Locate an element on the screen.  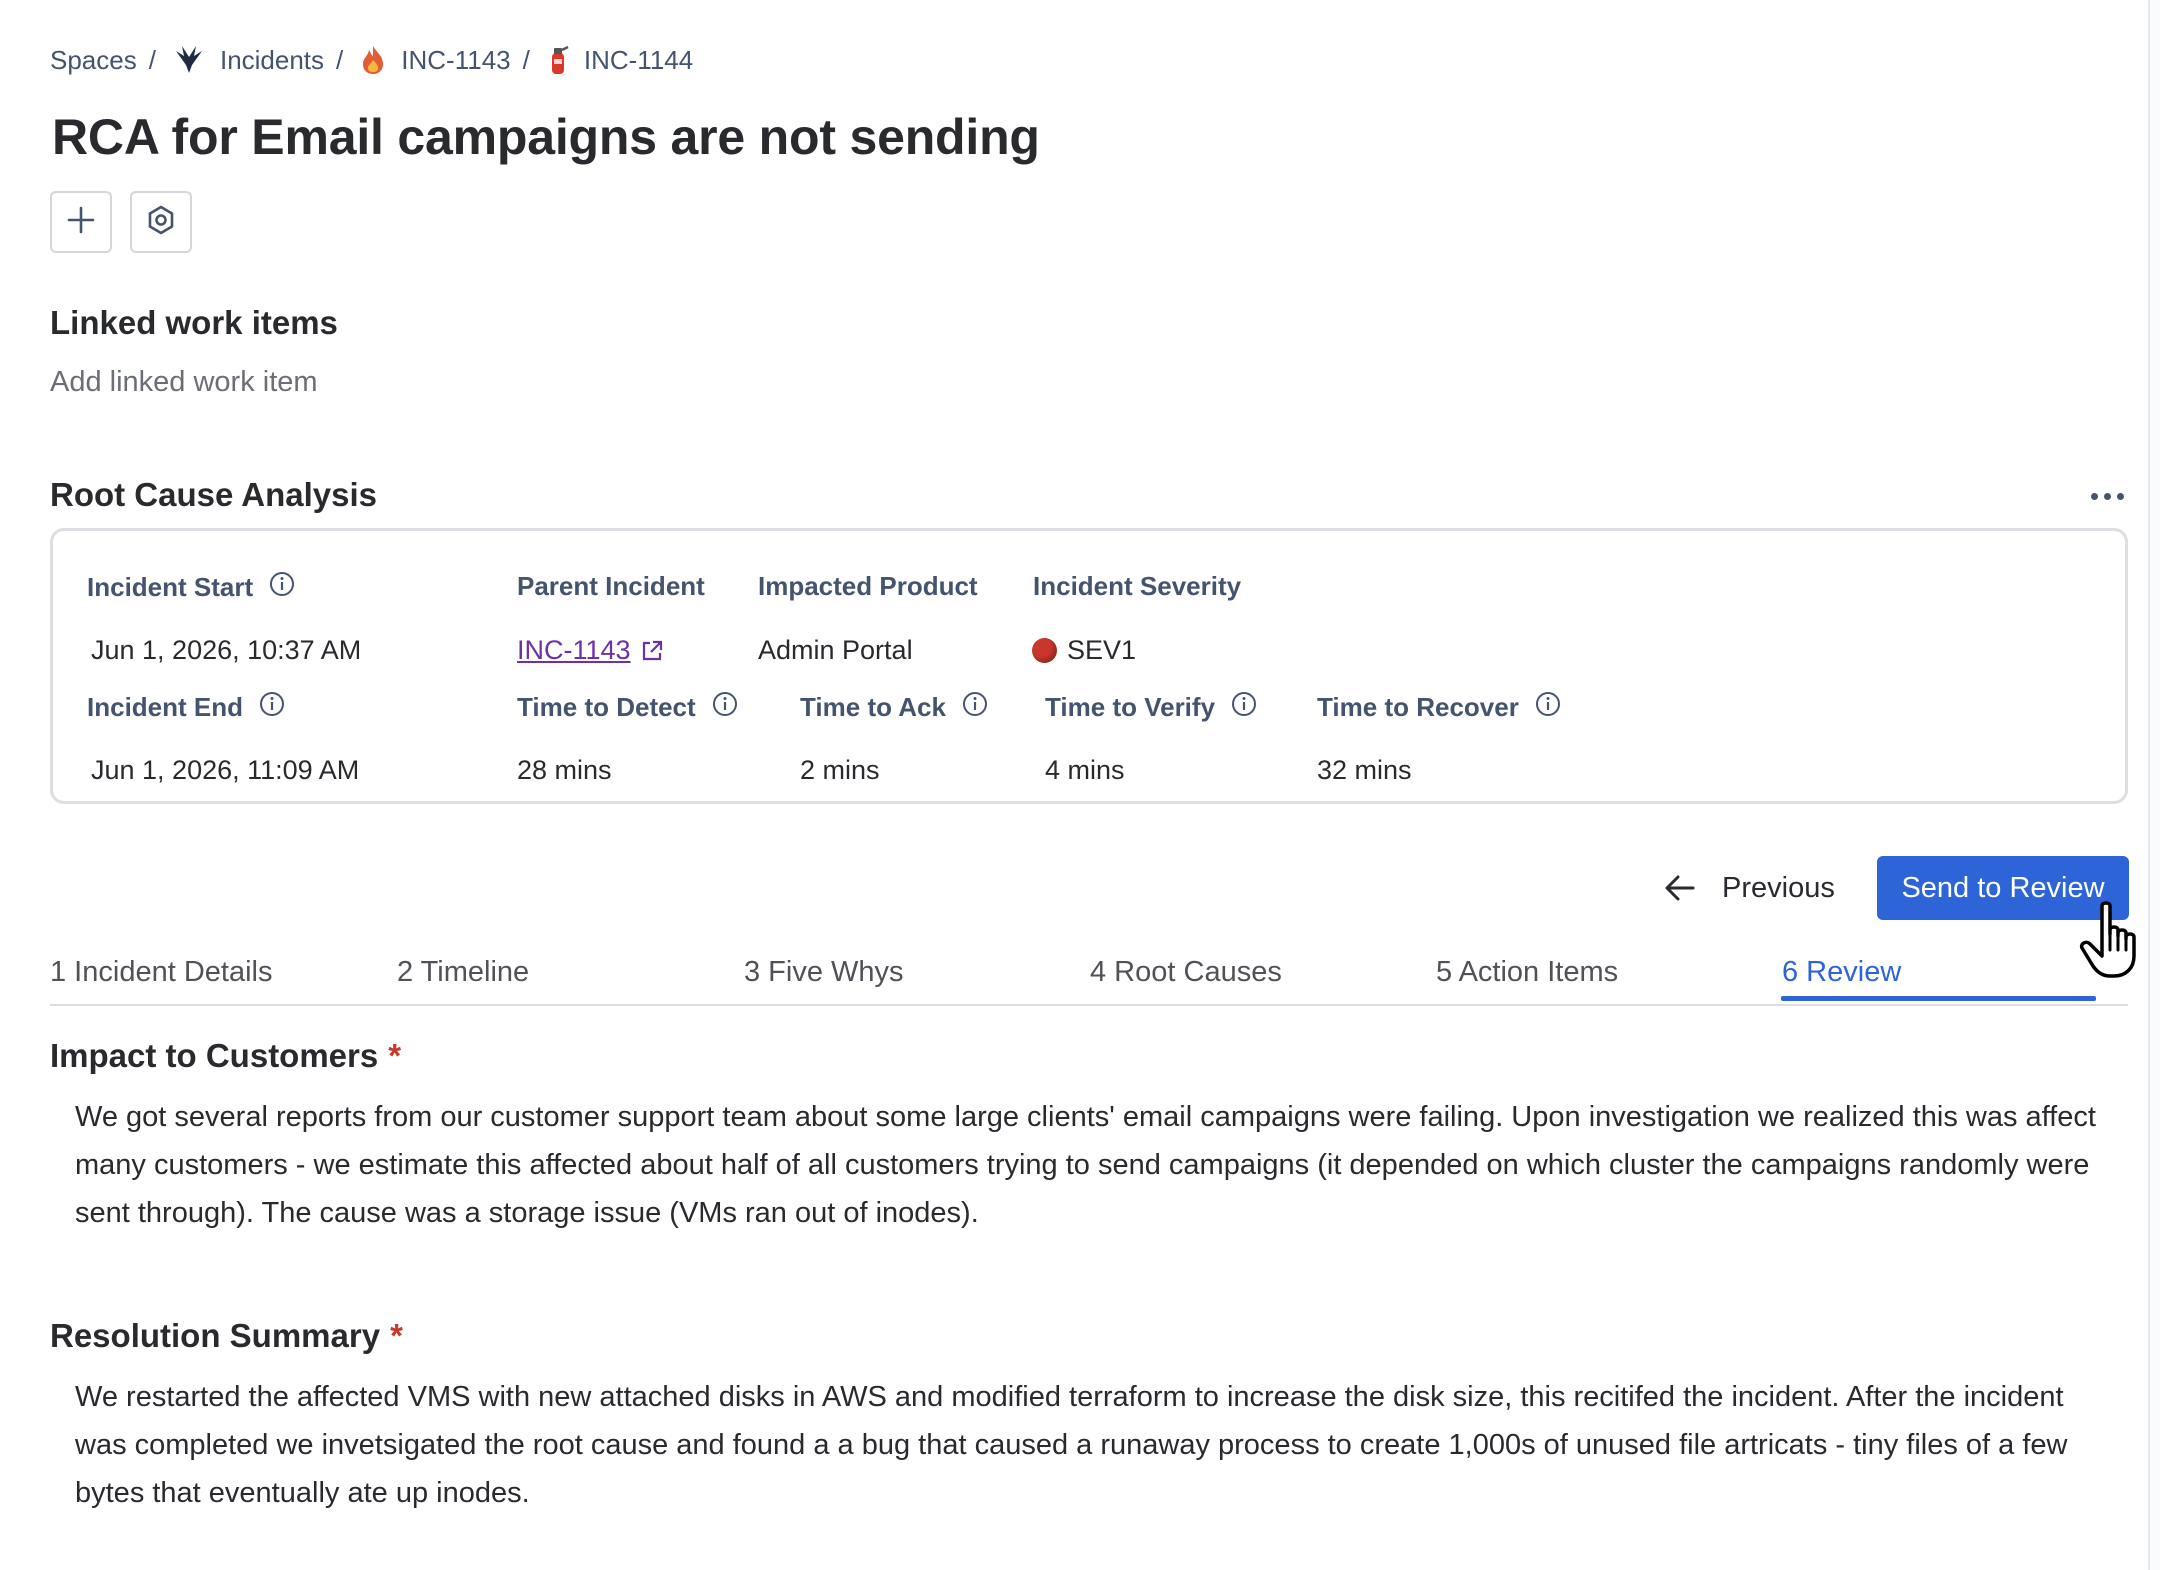
time-to-verify-label: Time to Verify is located at coordinates (1151, 707).